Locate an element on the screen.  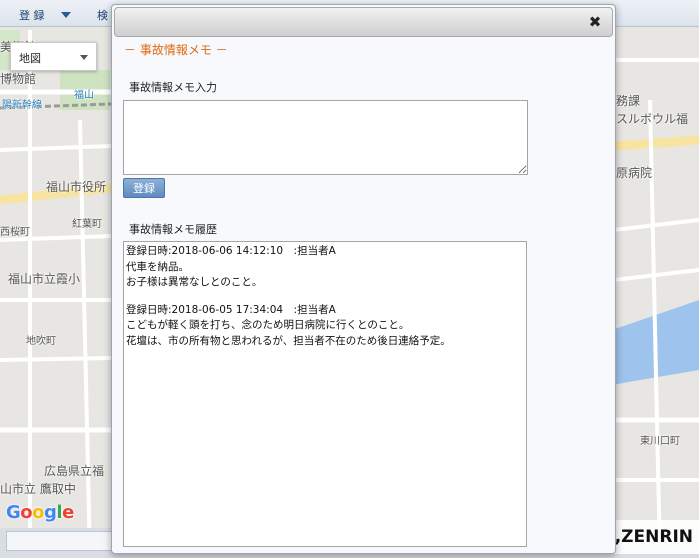
history-entry-header: 登録日時:2018-06-05 17:34:04 :担当者A is located at coordinates (231, 309).